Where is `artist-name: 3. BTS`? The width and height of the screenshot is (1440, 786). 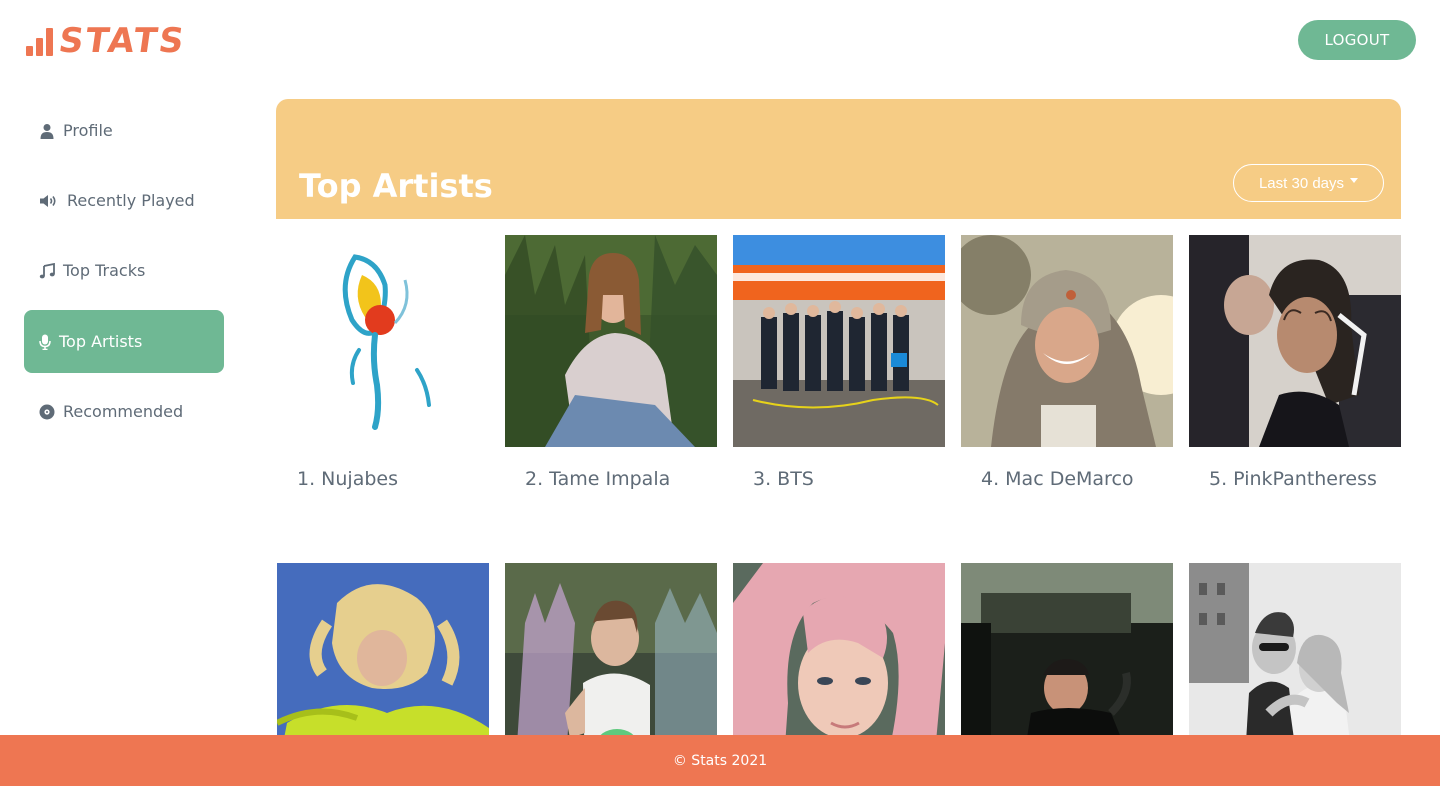
artist-name: 3. BTS is located at coordinates (839, 479).